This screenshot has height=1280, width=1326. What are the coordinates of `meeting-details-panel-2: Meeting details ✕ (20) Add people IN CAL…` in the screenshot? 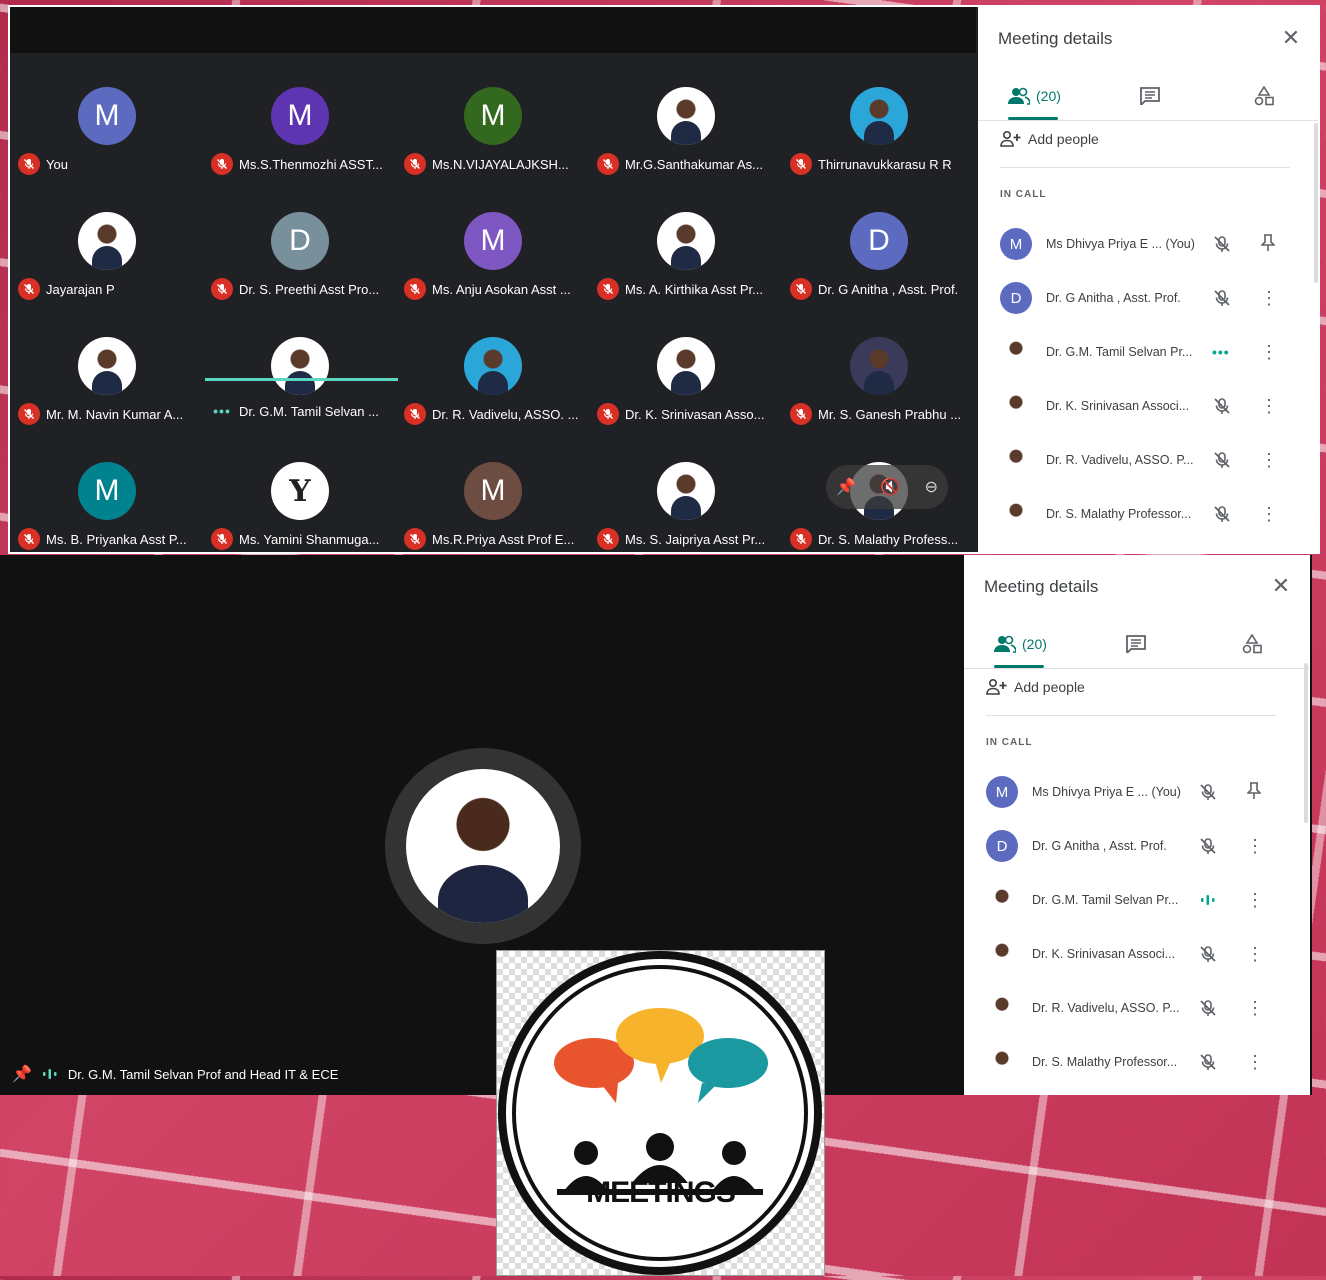 It's located at (1137, 825).